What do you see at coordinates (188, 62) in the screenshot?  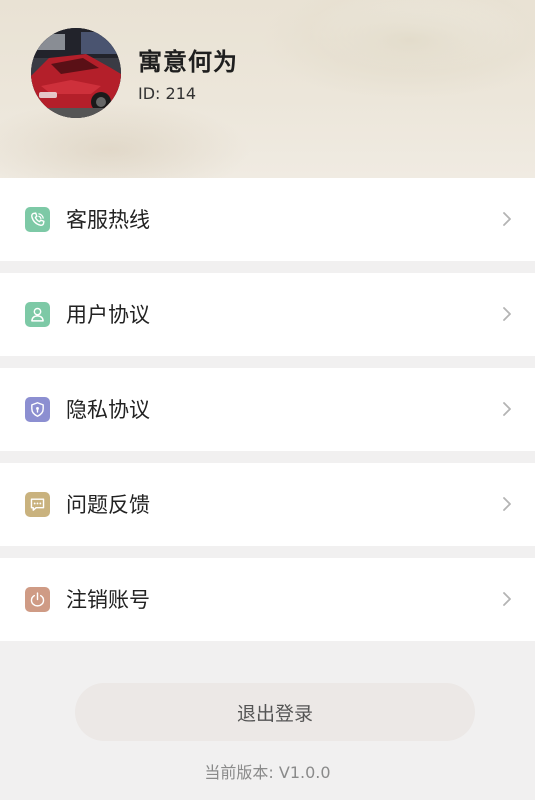 I see `user-name: 寓意何为` at bounding box center [188, 62].